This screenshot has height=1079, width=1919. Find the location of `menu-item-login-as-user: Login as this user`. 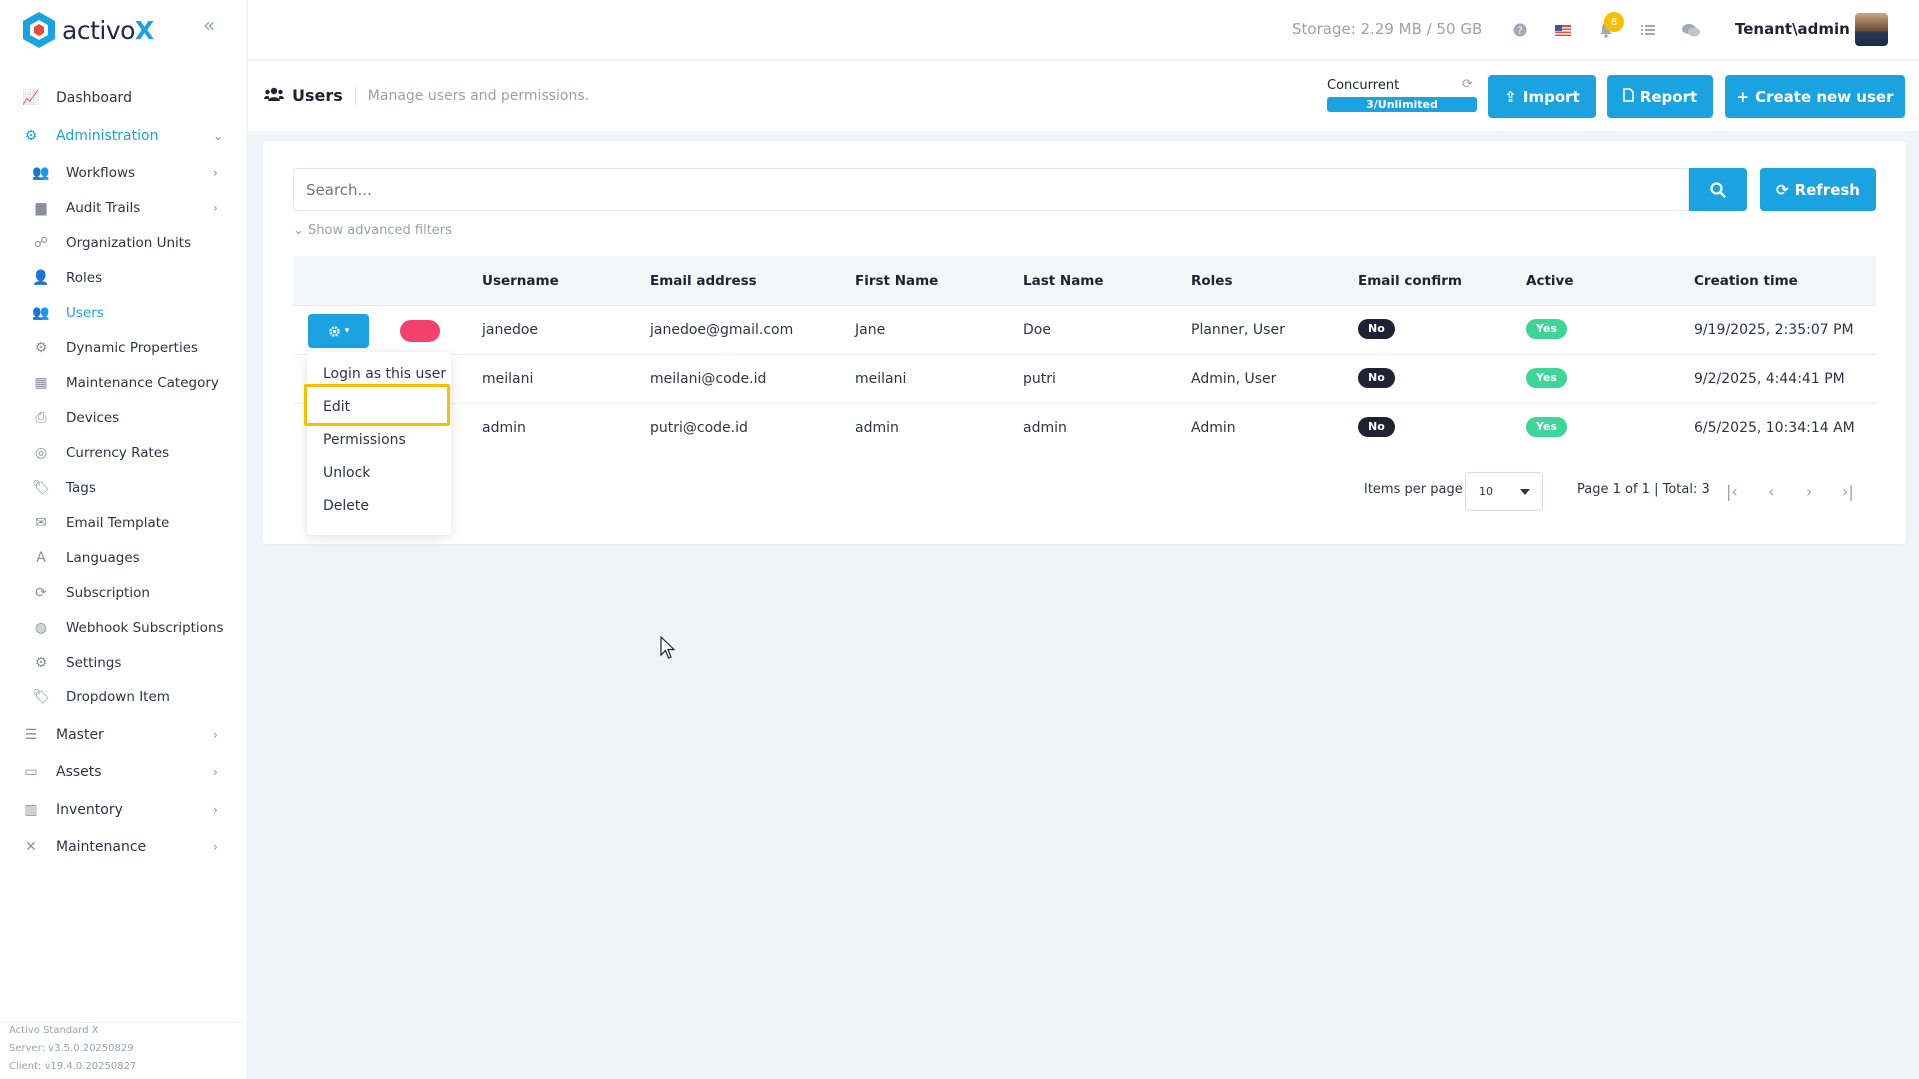

menu-item-login-as-user: Login as this user is located at coordinates (384, 374).